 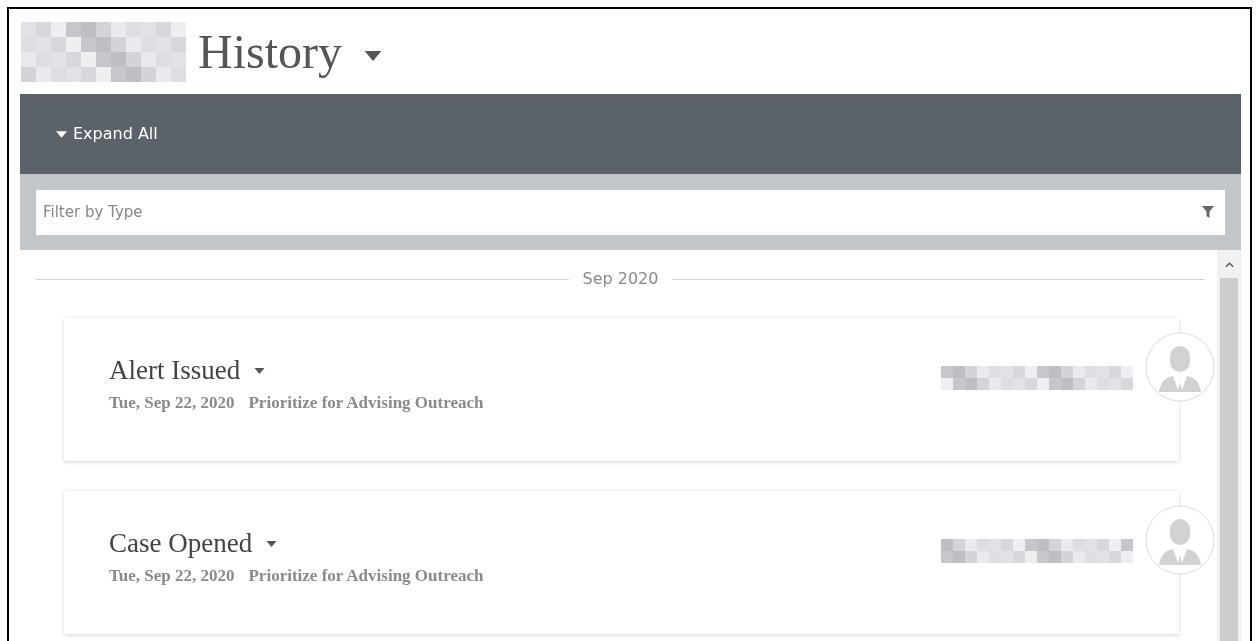 I want to click on scrollbar, so click(x=1229, y=445).